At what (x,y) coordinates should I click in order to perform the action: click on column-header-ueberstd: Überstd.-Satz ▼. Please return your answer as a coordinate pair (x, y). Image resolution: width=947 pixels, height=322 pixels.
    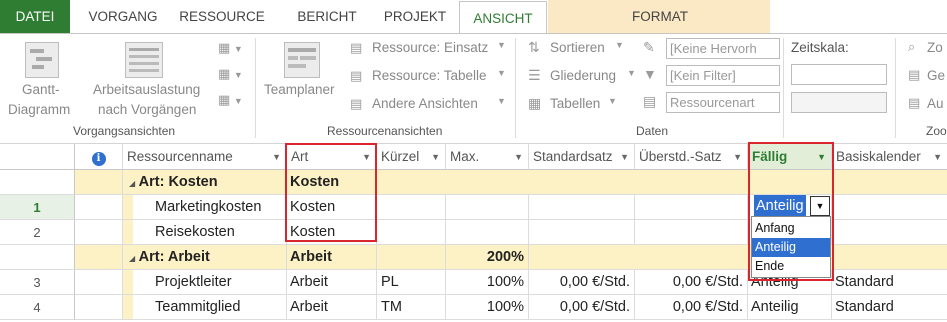
    Looking at the image, I should click on (691, 157).